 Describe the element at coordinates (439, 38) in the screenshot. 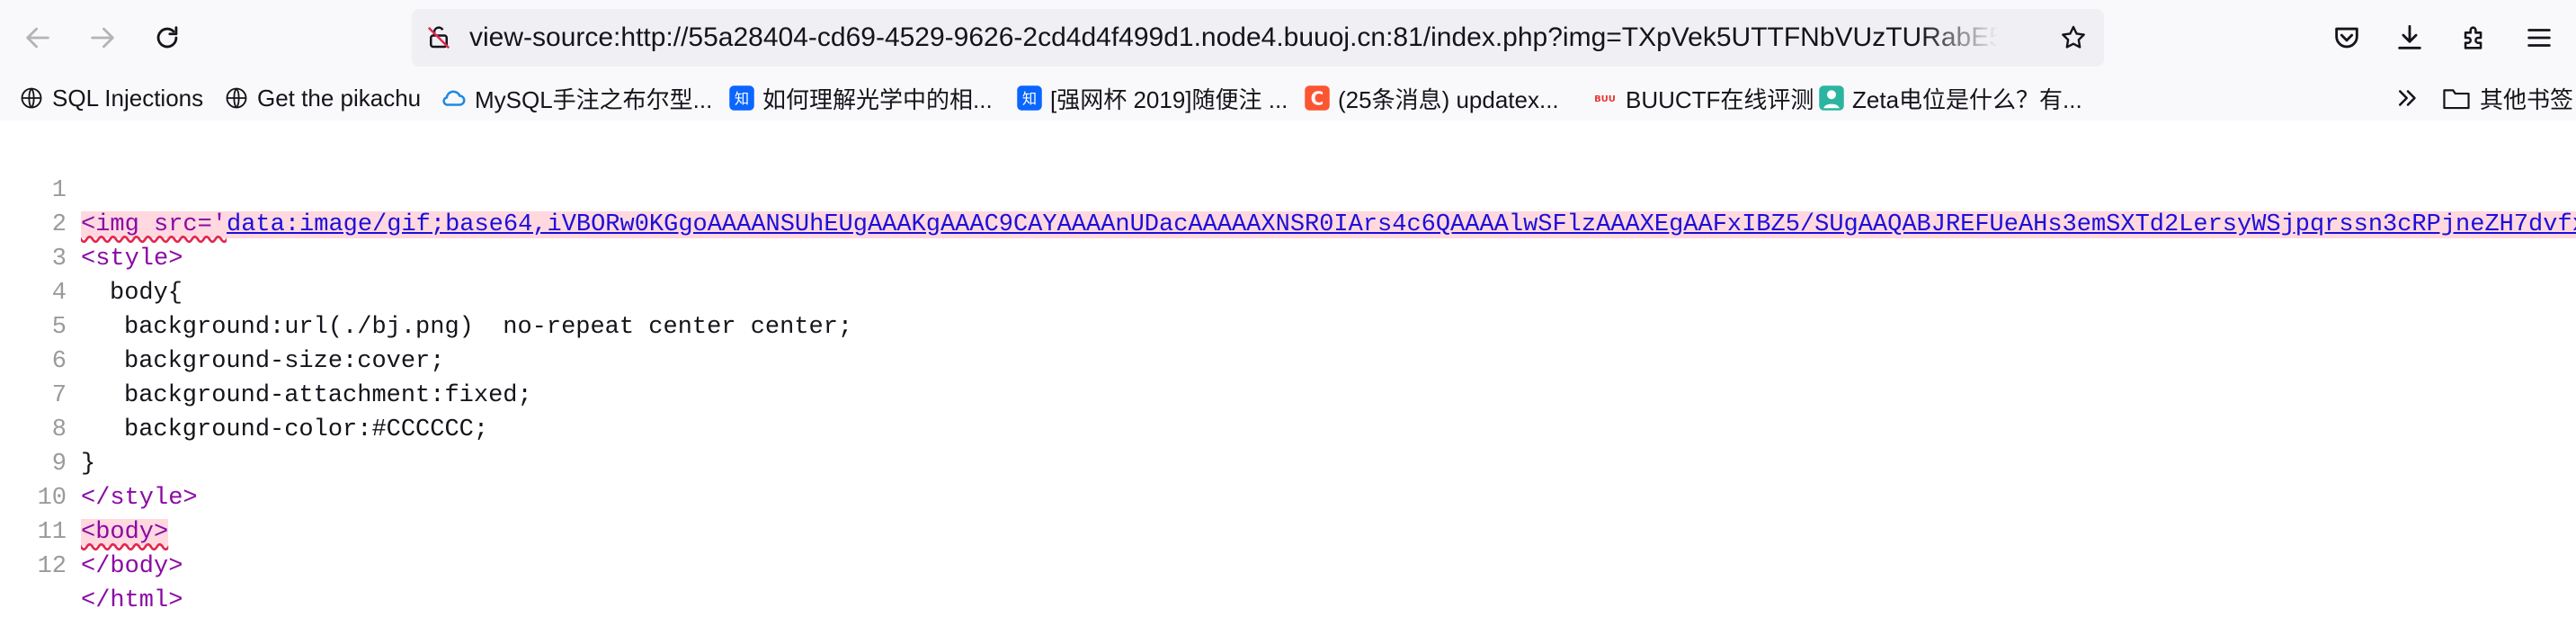

I see `insecure-lock-icon` at that location.